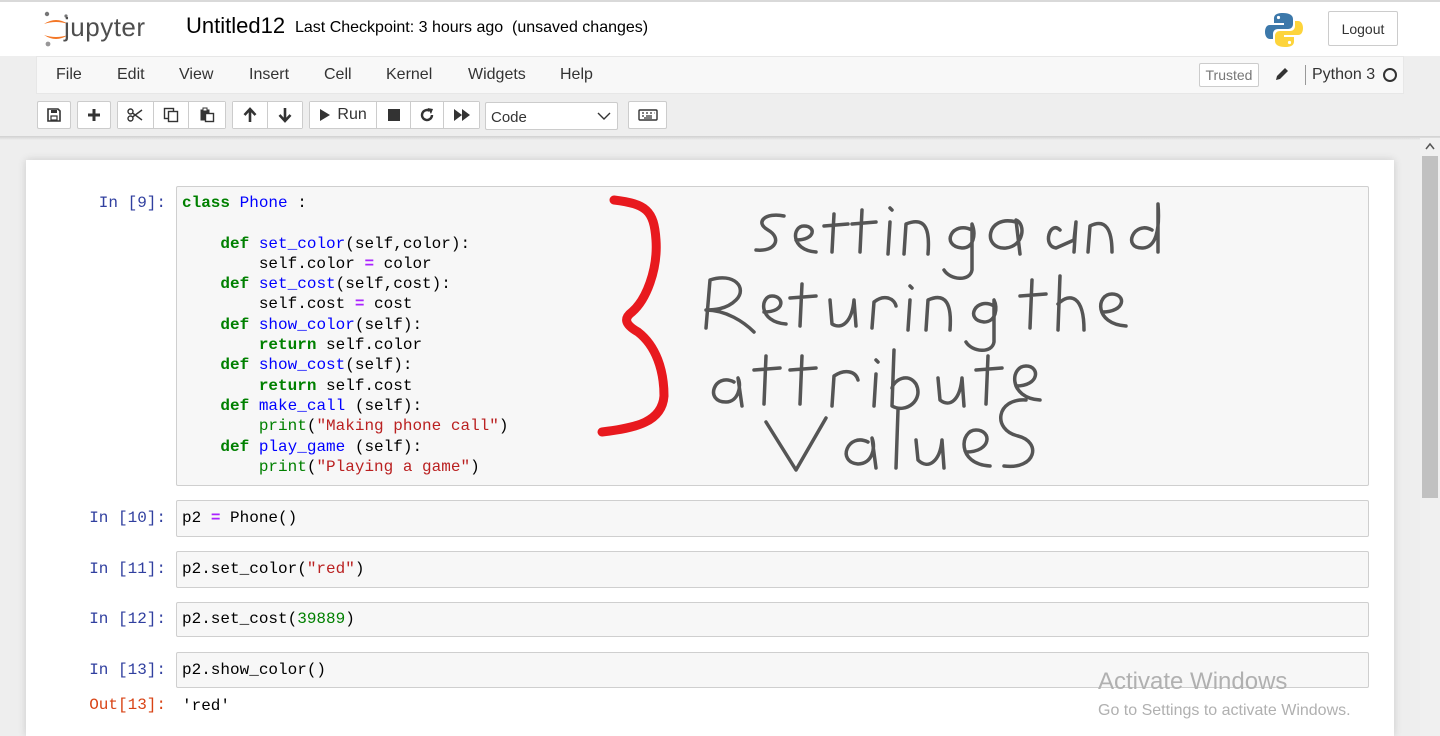 The height and width of the screenshot is (736, 1440). What do you see at coordinates (340, 345) in the screenshot?
I see `code-line: return self.color` at bounding box center [340, 345].